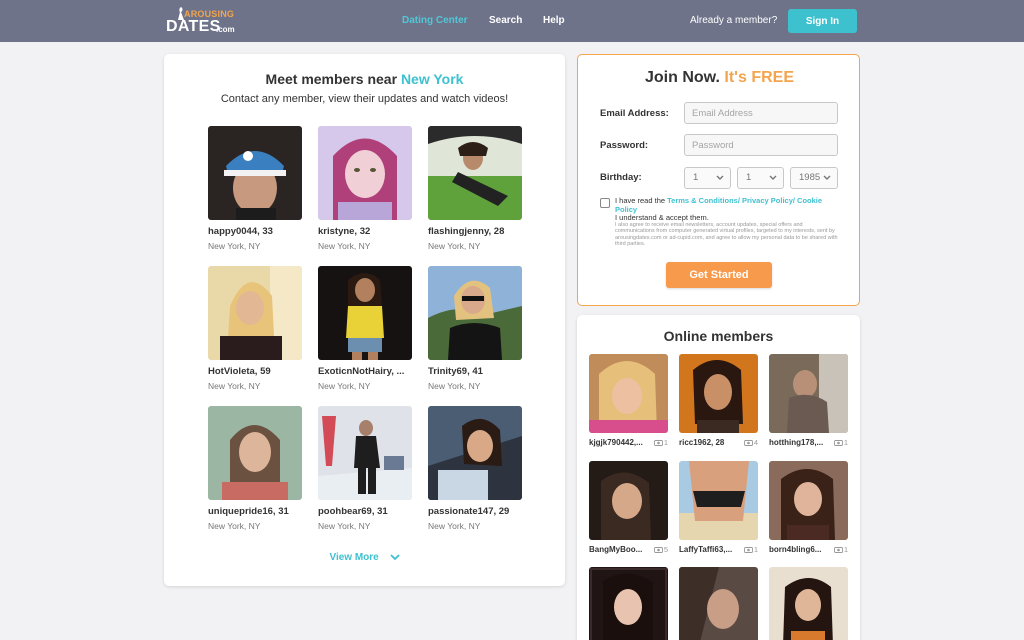 This screenshot has height=640, width=1024. What do you see at coordinates (734, 20) in the screenshot?
I see `already-member-text: Already a member?` at bounding box center [734, 20].